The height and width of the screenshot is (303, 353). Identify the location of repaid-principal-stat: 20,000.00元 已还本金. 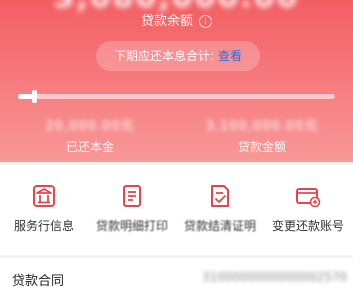
(90, 135).